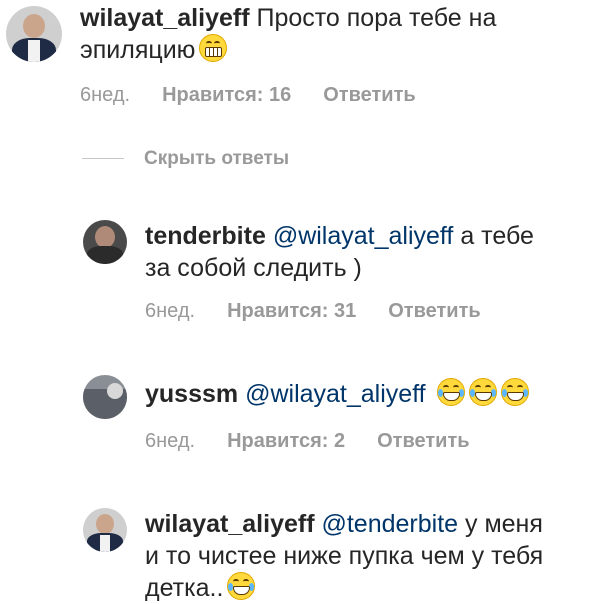 Image resolution: width=592 pixels, height=604 pixels. I want to click on comment-username: tenderbite, so click(205, 236).